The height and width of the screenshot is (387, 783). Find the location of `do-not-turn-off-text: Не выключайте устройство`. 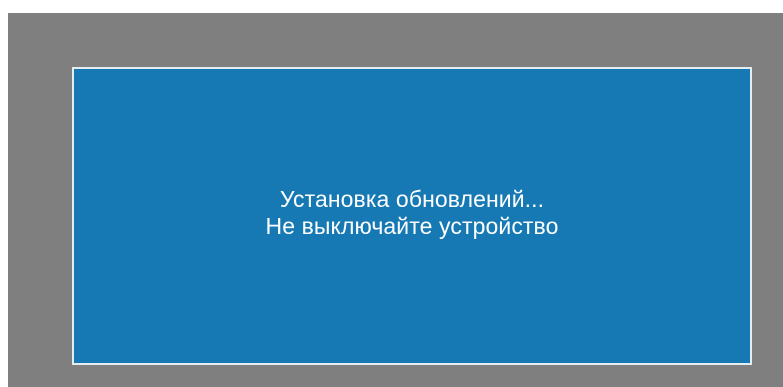

do-not-turn-off-text: Не выключайте устройство is located at coordinates (412, 226).